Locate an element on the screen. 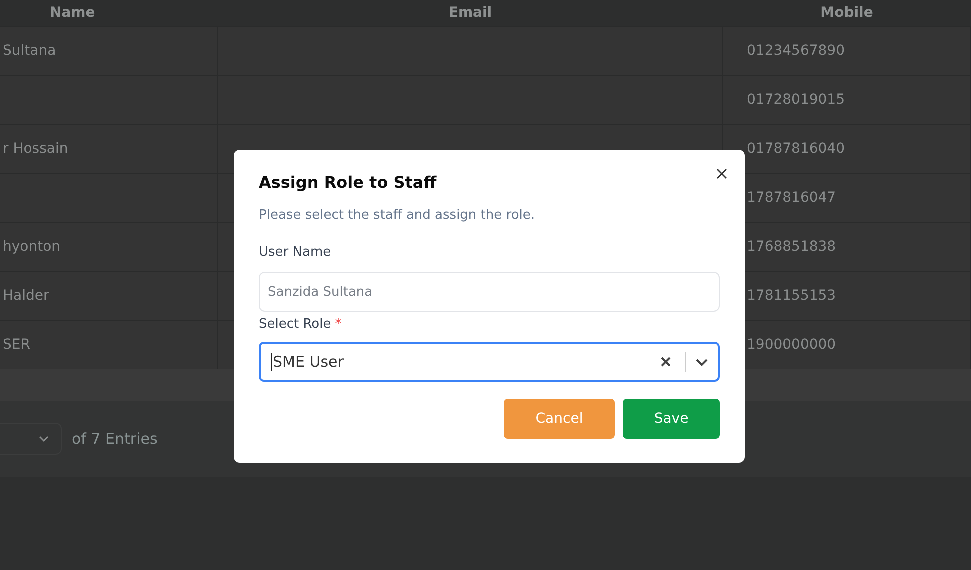 The width and height of the screenshot is (971, 570). table-cell-text: Sultana is located at coordinates (29, 51).